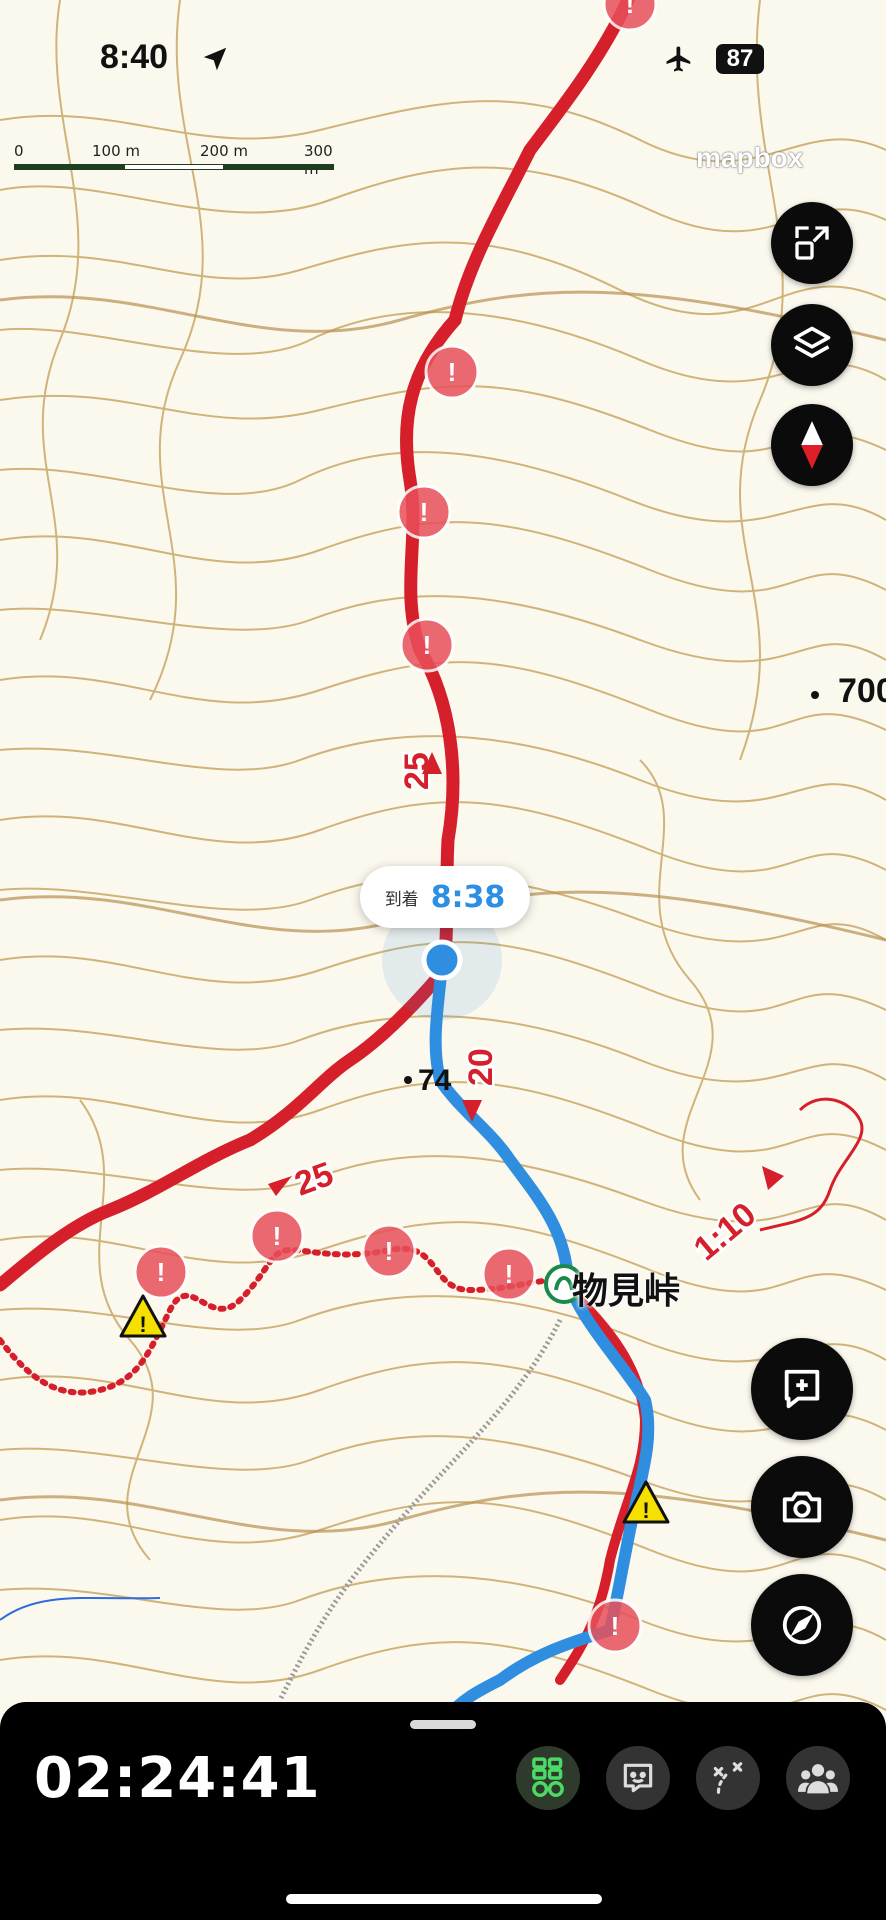  I want to click on spot-height-partial-label: 74, so click(435, 1080).